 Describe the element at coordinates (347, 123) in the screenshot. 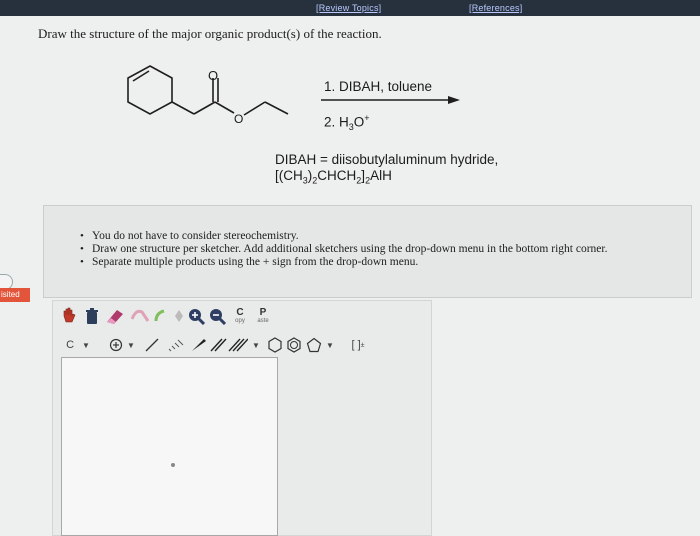

I see `reagent-step-2: 2. H3O+` at that location.